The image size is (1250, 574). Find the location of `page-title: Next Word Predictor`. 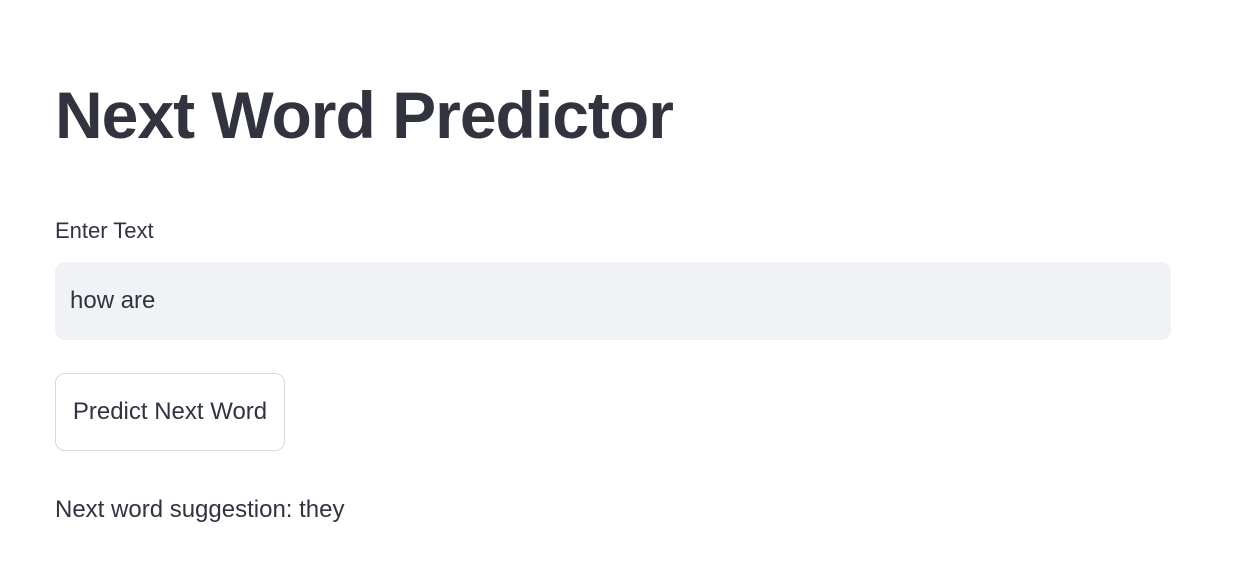

page-title: Next Word Predictor is located at coordinates (364, 115).